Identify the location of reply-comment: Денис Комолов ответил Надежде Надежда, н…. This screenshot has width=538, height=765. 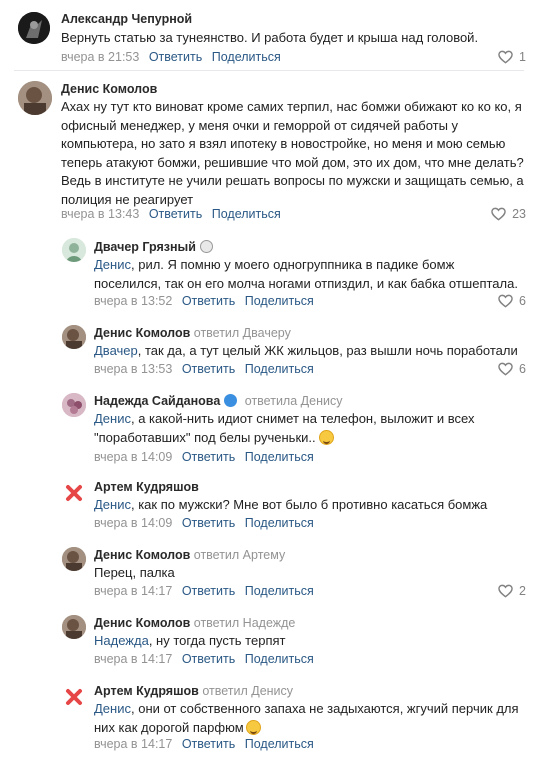
(269, 642).